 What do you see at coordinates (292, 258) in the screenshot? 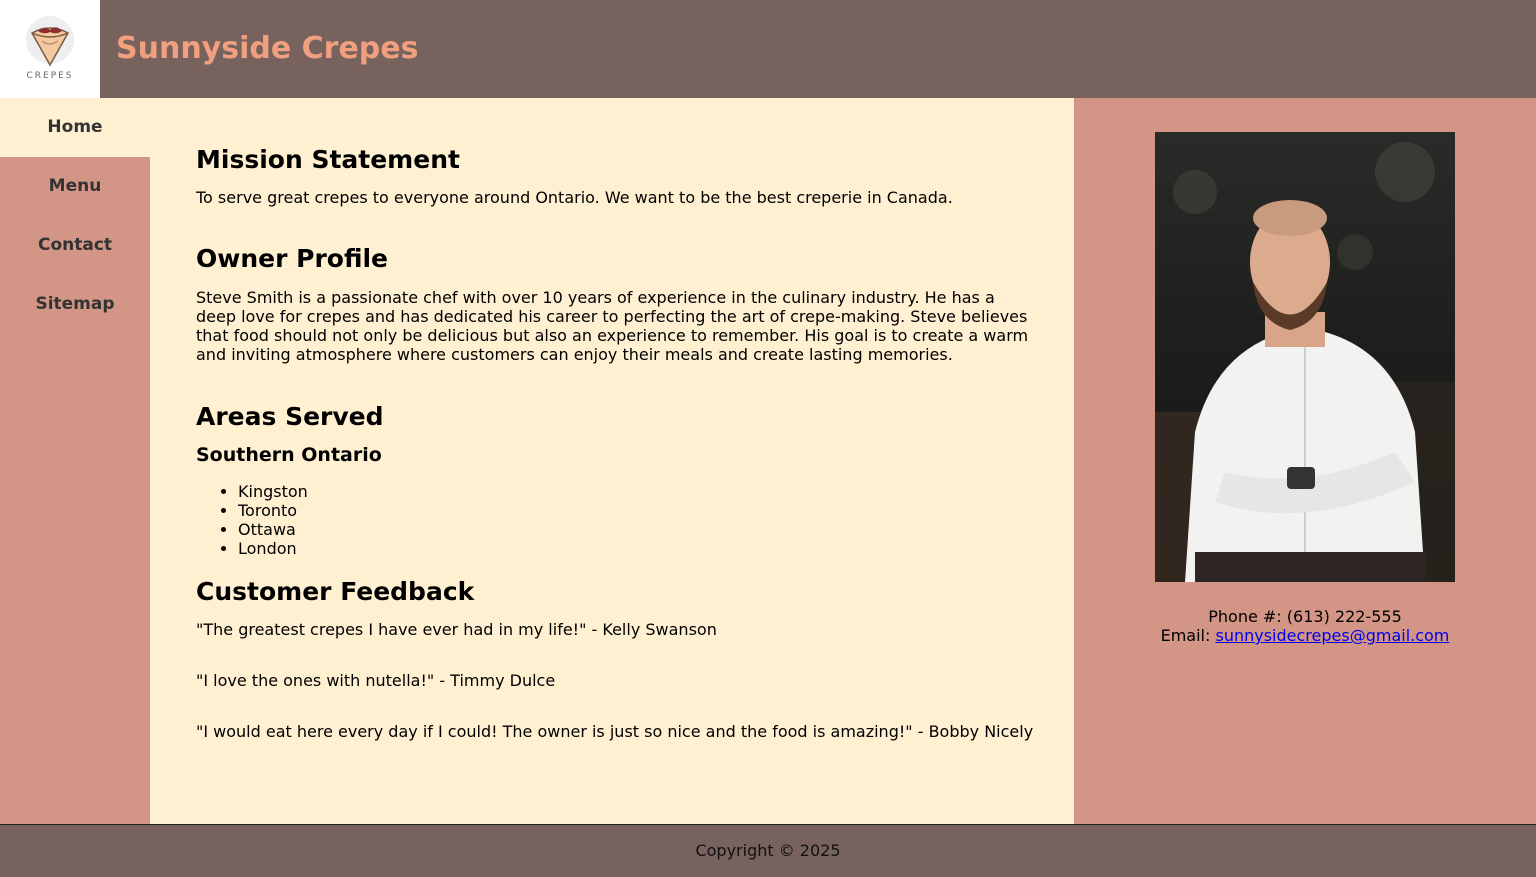
I see `owner-heading: Owner Profile` at bounding box center [292, 258].